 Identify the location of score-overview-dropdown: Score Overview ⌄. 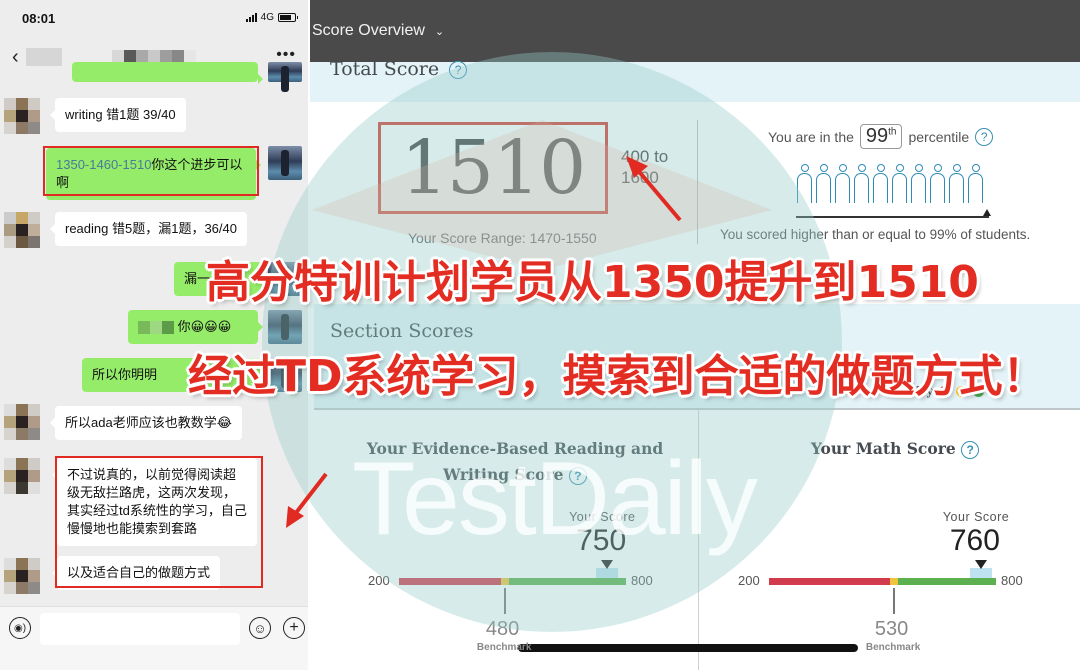
(378, 31).